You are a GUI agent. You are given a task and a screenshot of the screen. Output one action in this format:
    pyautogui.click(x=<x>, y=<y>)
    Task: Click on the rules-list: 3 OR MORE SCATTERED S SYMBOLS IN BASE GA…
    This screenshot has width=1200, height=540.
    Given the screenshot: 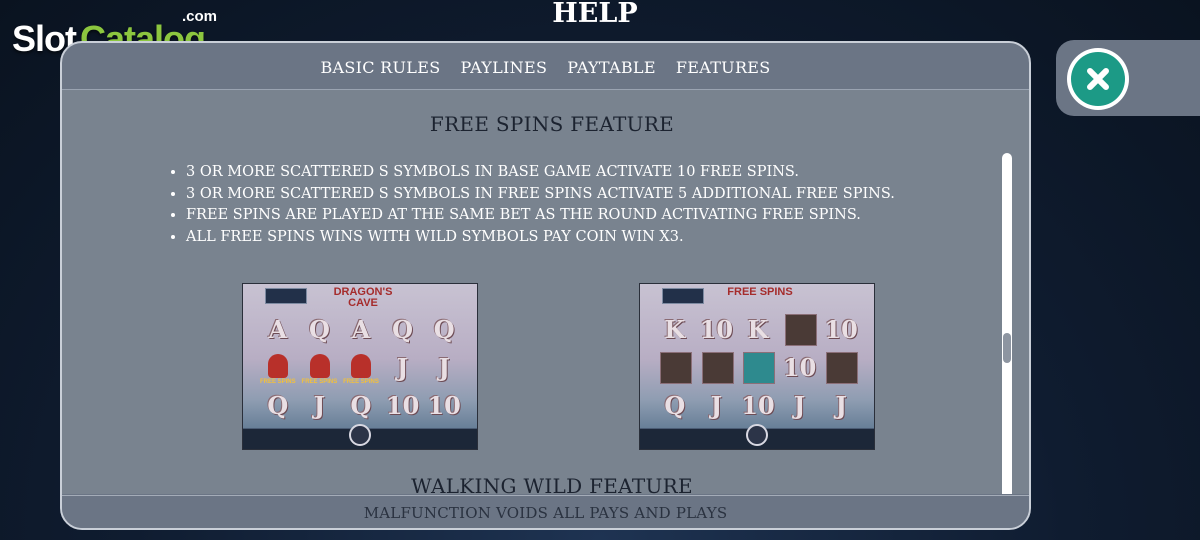 What is the action you would take?
    pyautogui.click(x=533, y=205)
    